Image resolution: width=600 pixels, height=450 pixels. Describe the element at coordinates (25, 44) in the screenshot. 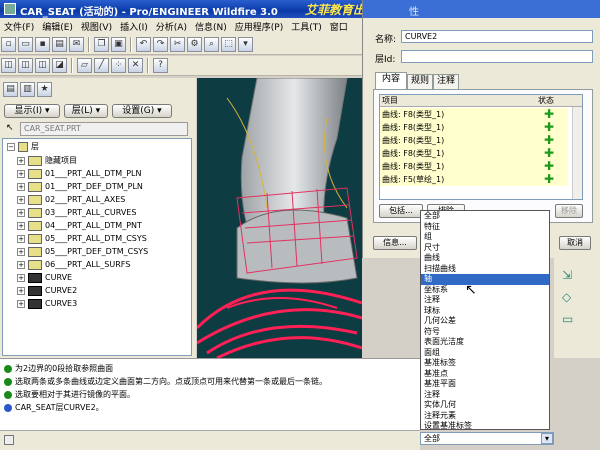

I see `open-folder-icon: ▭` at that location.